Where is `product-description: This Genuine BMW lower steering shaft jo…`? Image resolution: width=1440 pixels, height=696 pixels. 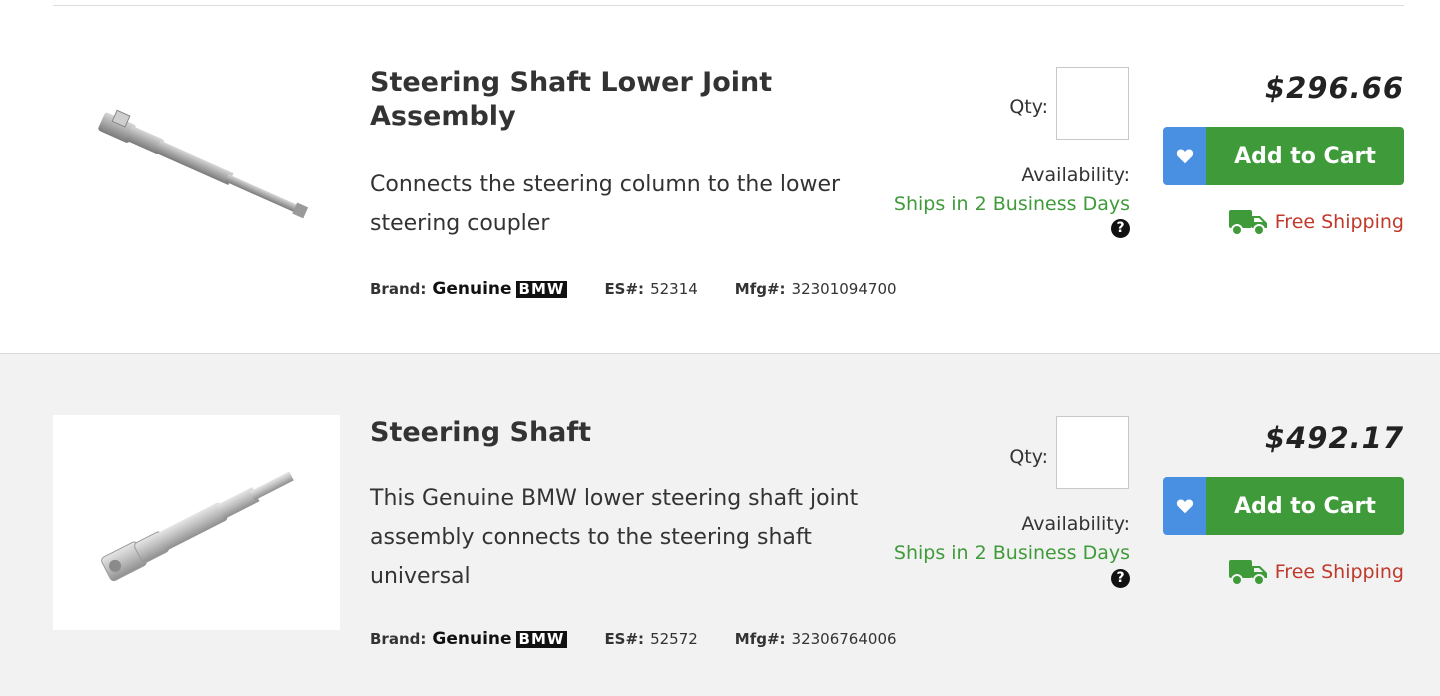 product-description: This Genuine BMW lower steering shaft jo… is located at coordinates (614, 537).